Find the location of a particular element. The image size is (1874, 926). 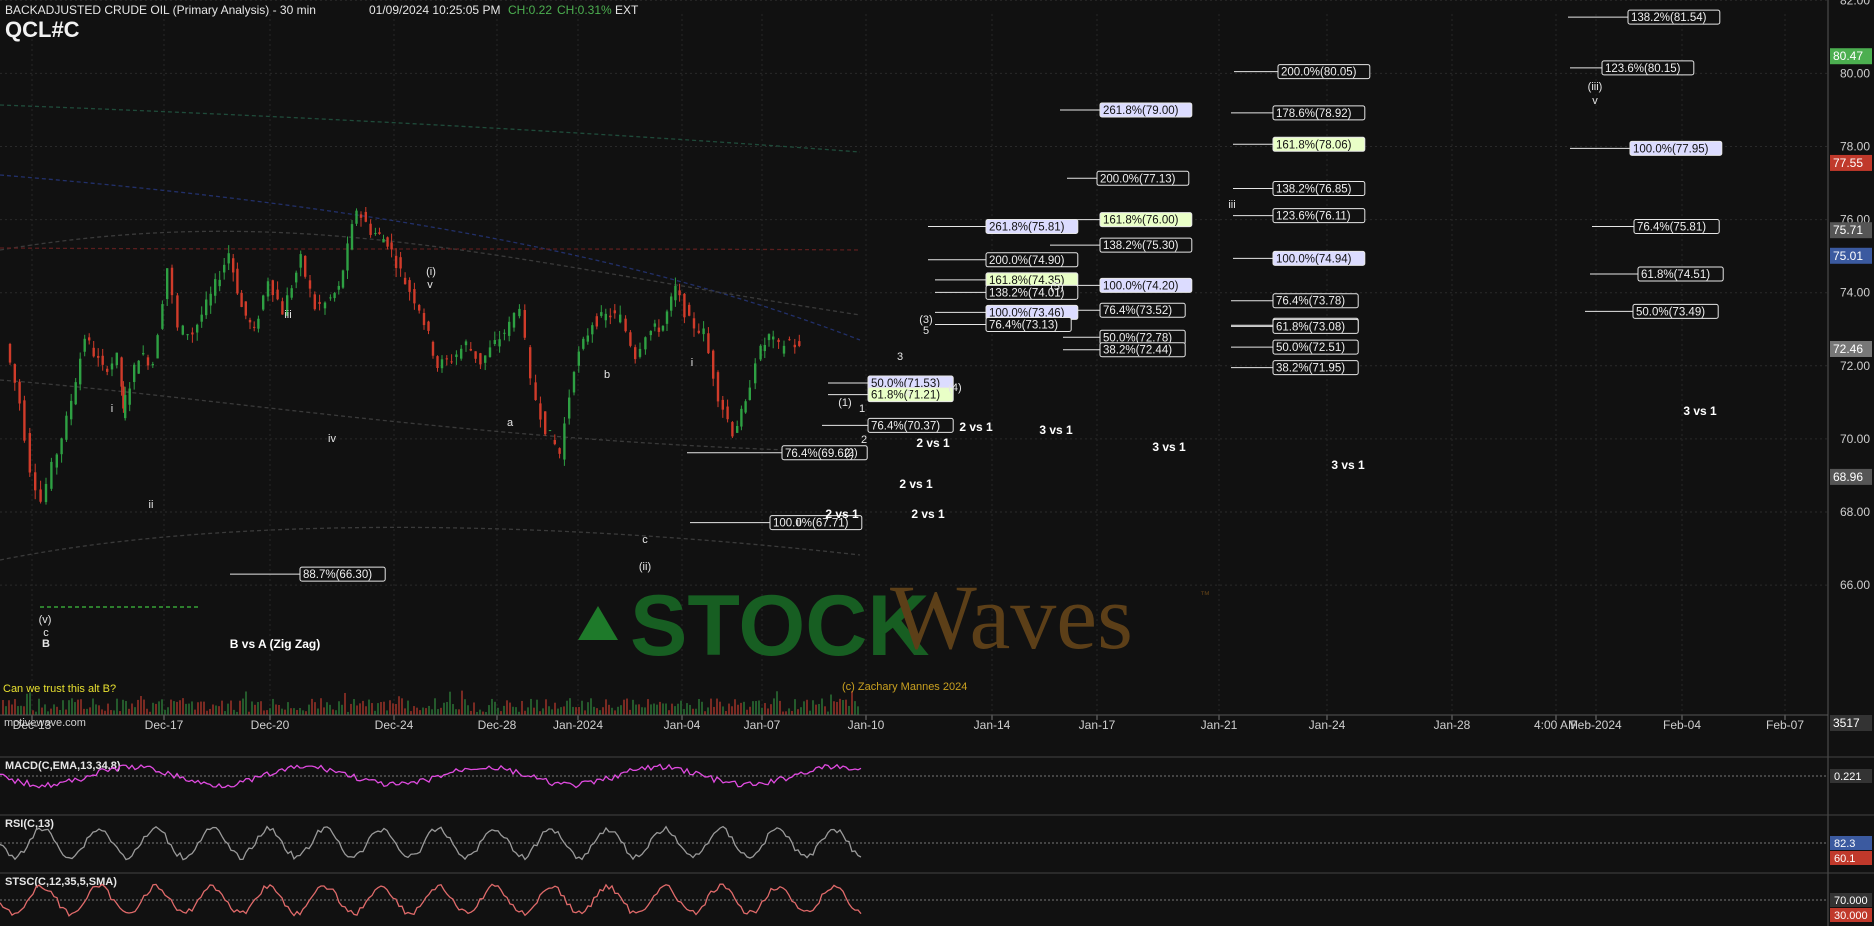

fib-level-label: 200.0%(74.90) is located at coordinates (1027, 261).